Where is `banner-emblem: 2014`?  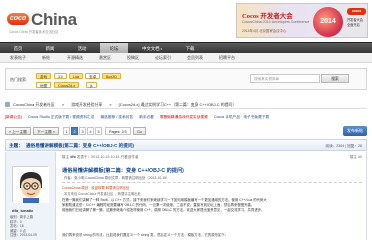 banner-emblem: 2014 is located at coordinates (328, 22).